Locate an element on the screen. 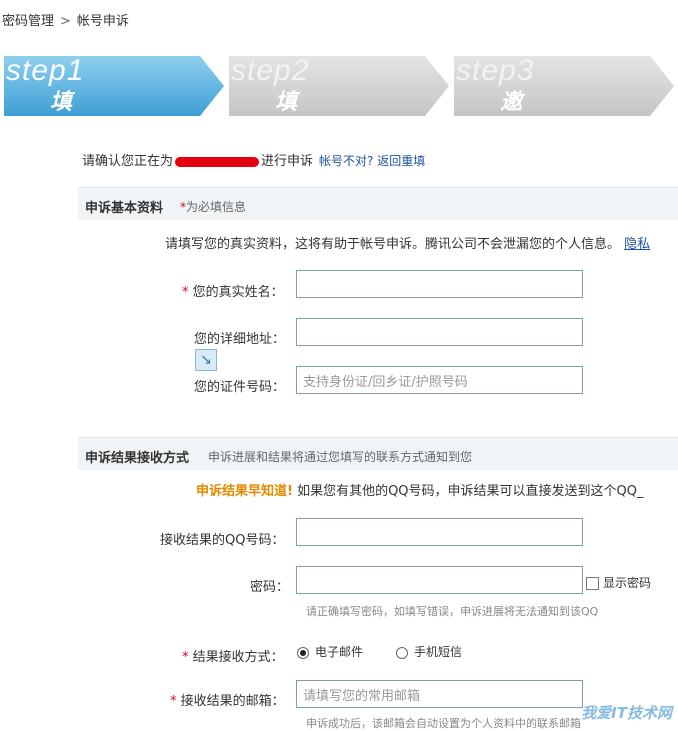 The width and height of the screenshot is (678, 731). breadcrumb: 密码管理 > 帐号申诉 is located at coordinates (65, 19).